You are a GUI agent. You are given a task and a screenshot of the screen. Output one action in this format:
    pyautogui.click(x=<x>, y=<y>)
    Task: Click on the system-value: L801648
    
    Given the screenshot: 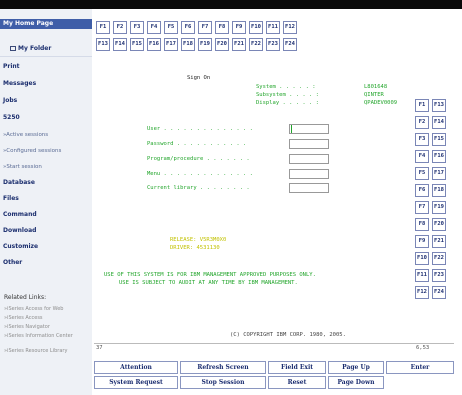 What is the action you would take?
    pyautogui.click(x=376, y=87)
    